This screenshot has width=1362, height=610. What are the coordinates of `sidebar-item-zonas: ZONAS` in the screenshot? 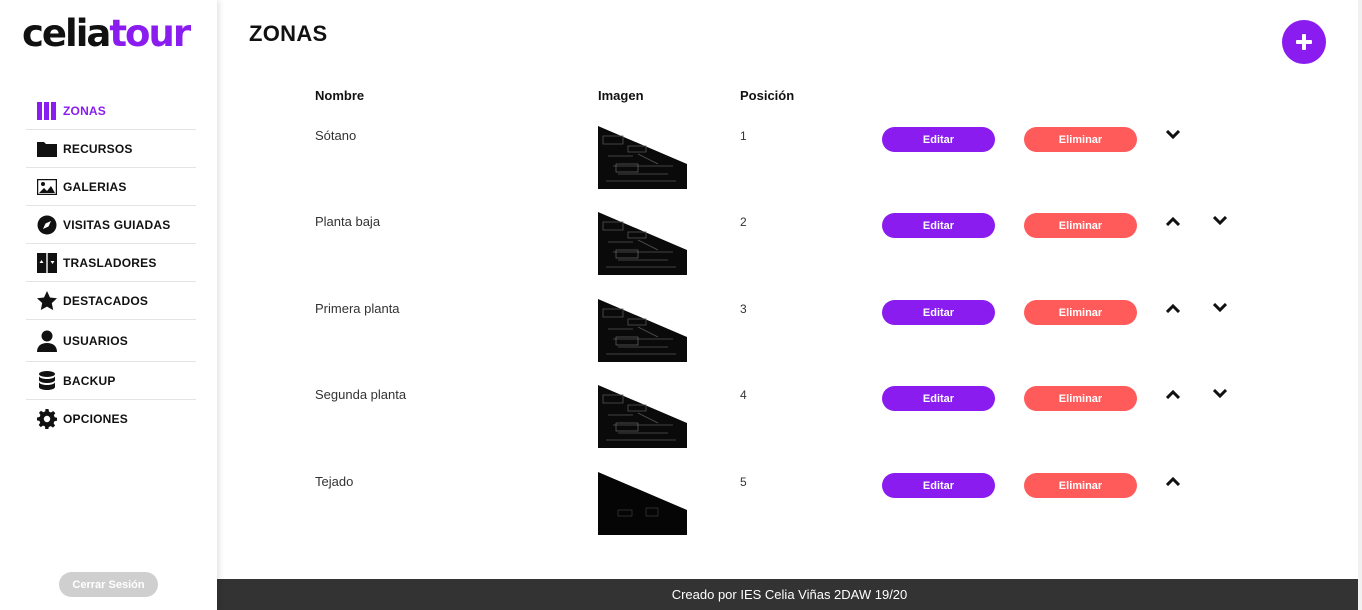 It's located at (111, 111).